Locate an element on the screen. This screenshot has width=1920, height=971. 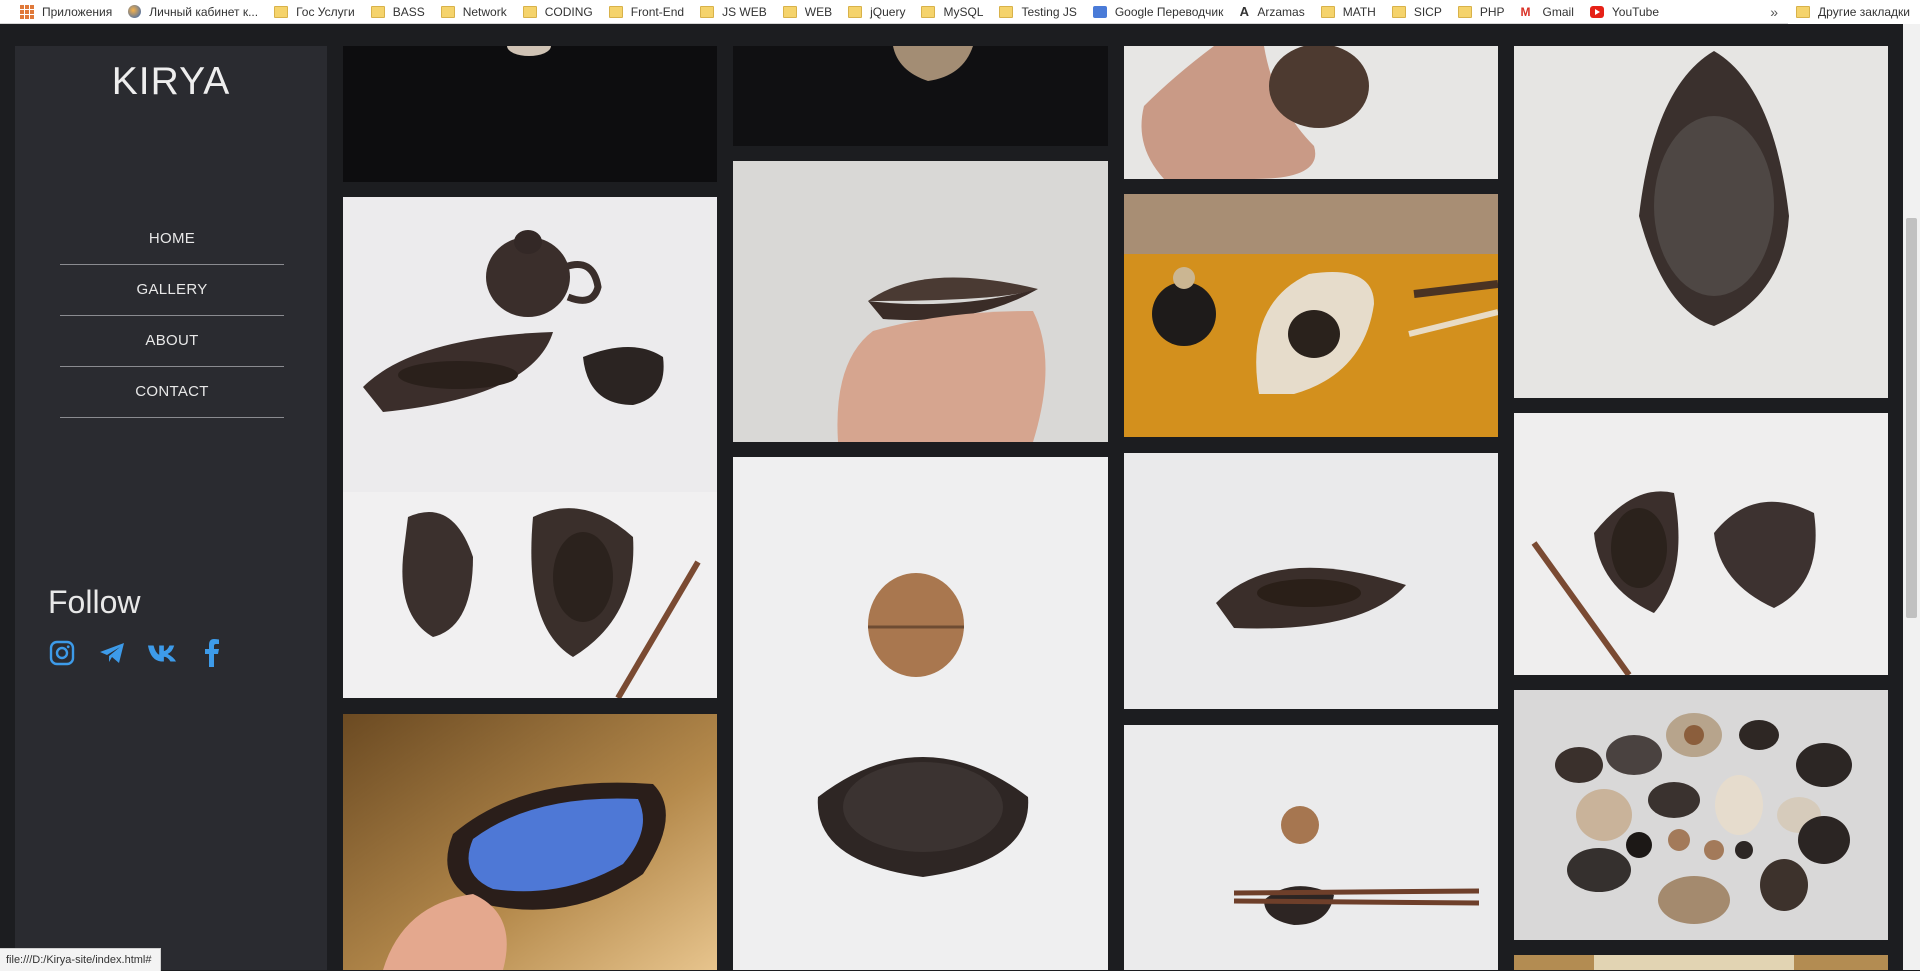
social-links is located at coordinates (137, 653).